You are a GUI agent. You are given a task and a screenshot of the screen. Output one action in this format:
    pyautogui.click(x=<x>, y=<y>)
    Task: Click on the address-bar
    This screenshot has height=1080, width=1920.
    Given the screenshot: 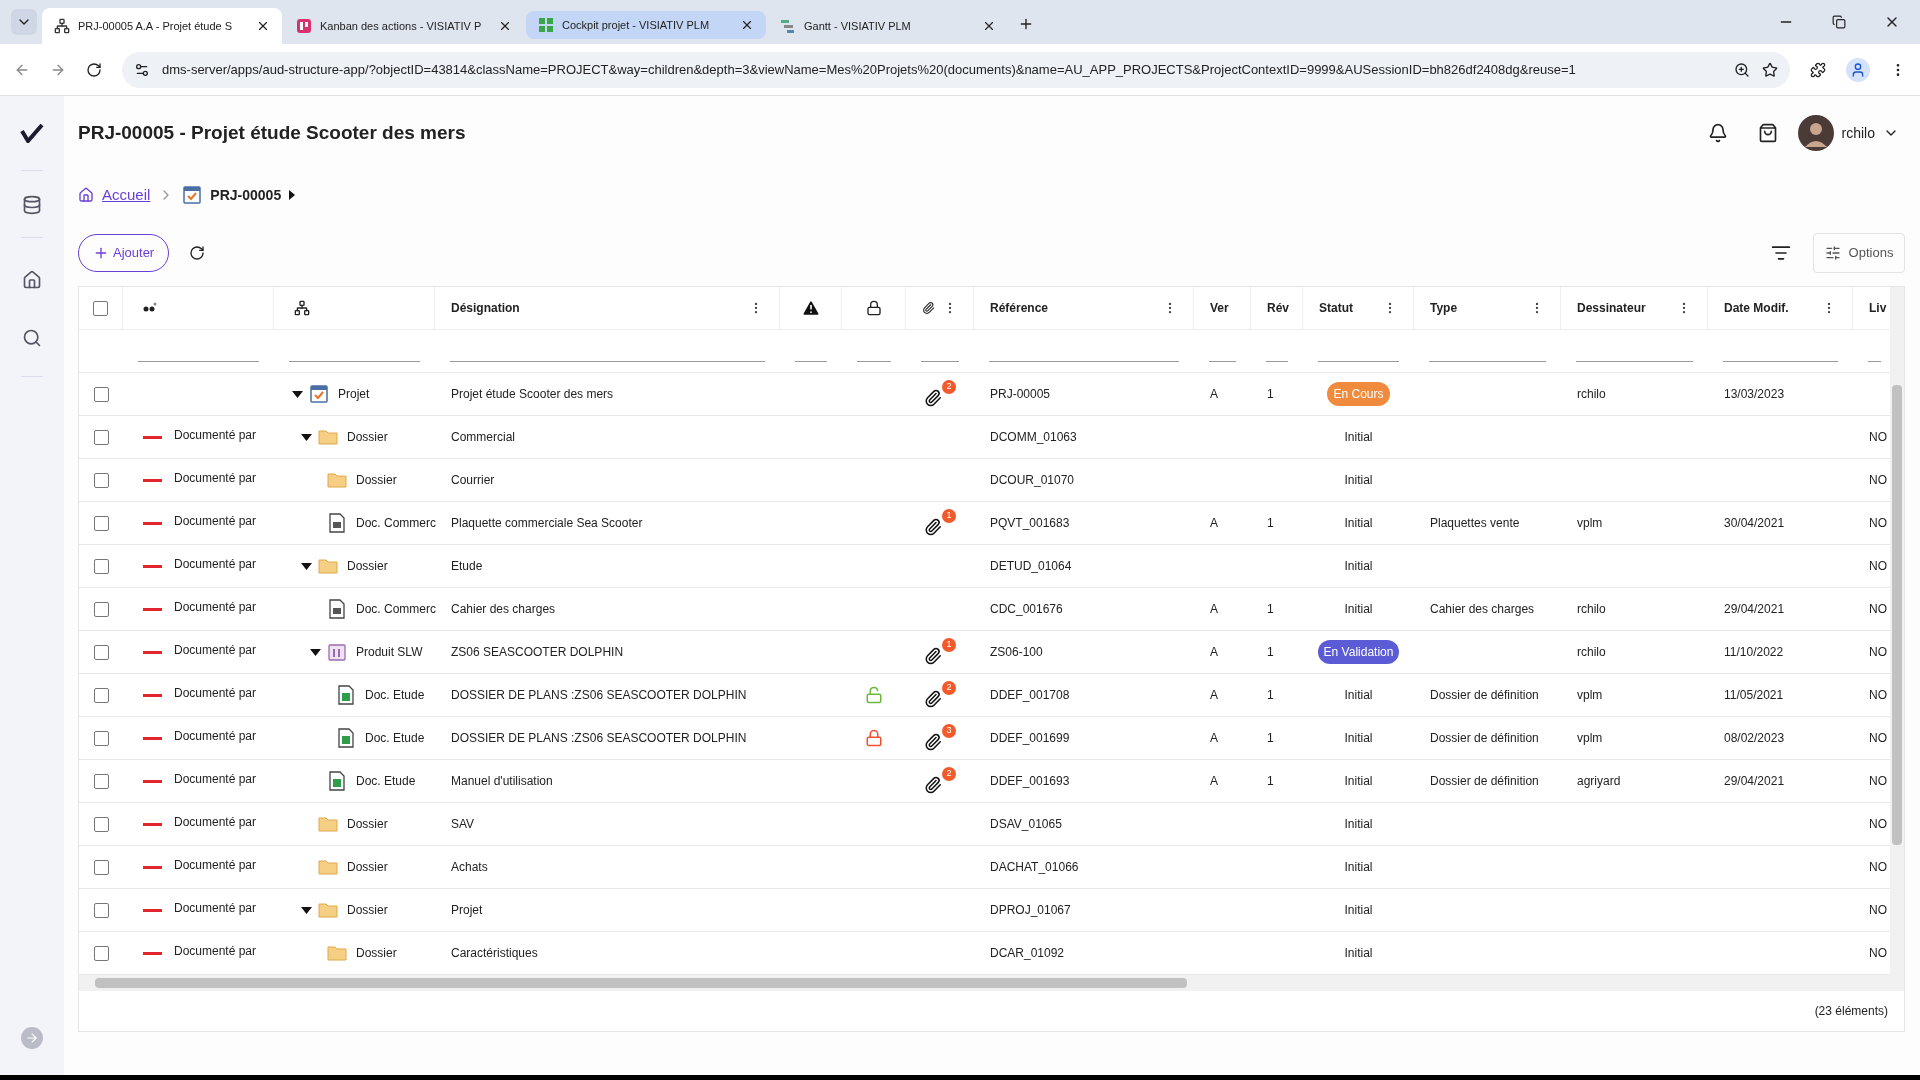 What is the action you would take?
    pyautogui.click(x=956, y=69)
    